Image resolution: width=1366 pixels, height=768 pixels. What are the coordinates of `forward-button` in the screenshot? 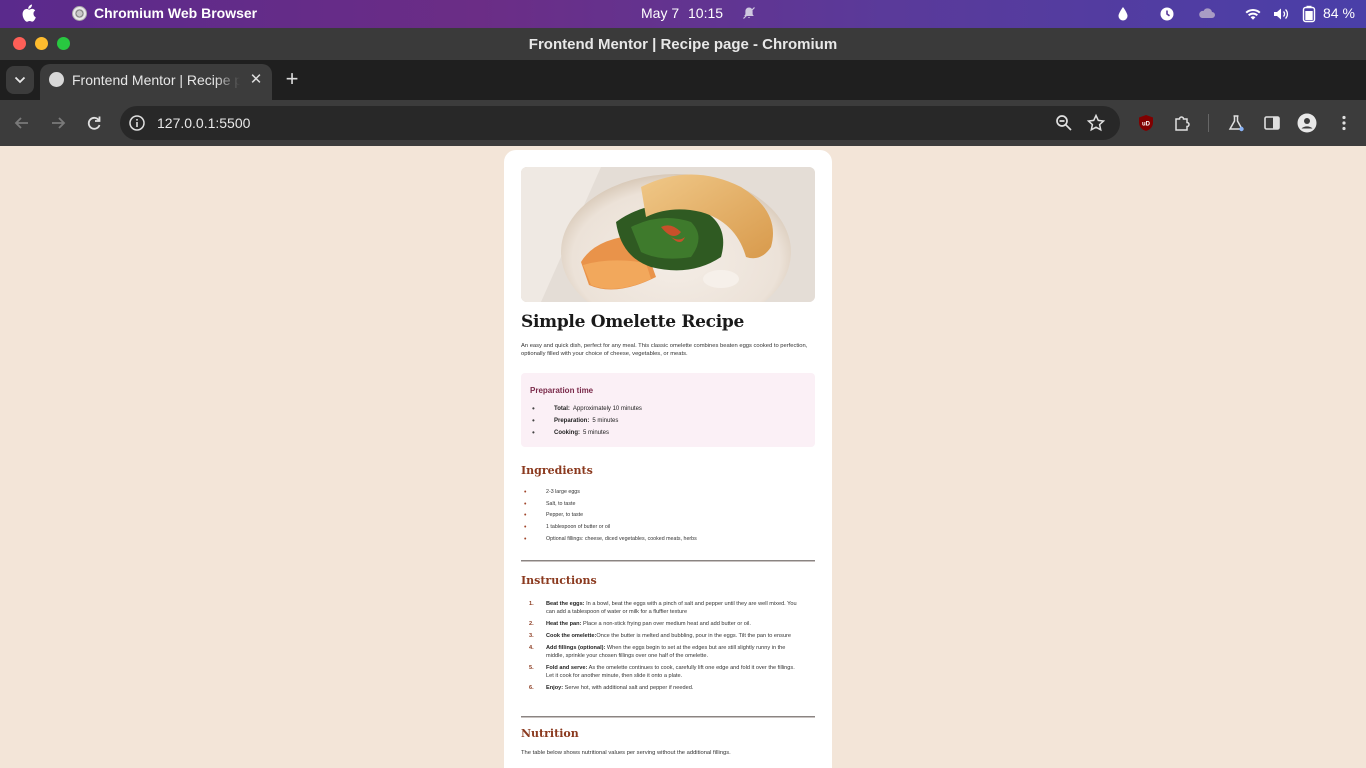 It's located at (58, 123).